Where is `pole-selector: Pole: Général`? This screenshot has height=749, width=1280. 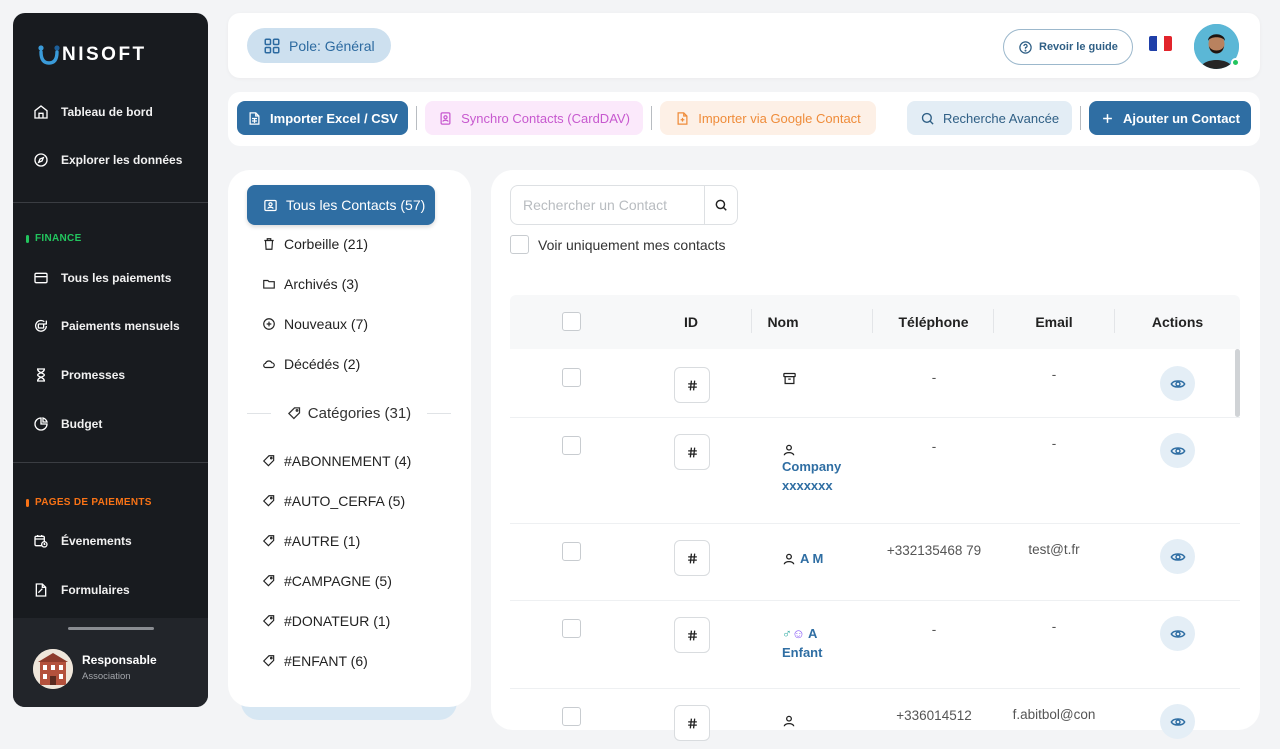 pole-selector: Pole: Général is located at coordinates (319, 45).